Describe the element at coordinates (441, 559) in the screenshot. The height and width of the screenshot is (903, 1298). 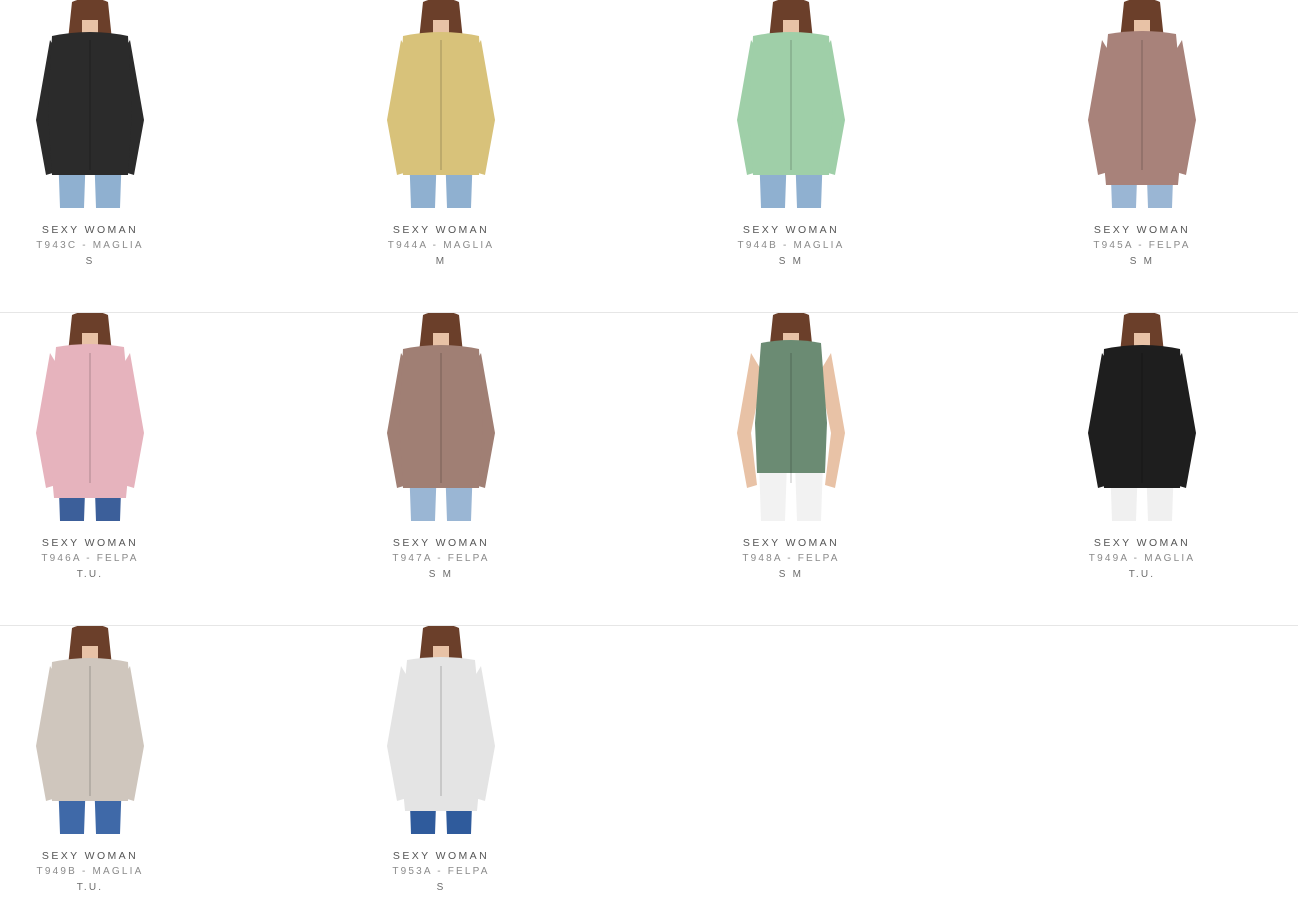
I see `product-code: T947A - FELPA` at that location.